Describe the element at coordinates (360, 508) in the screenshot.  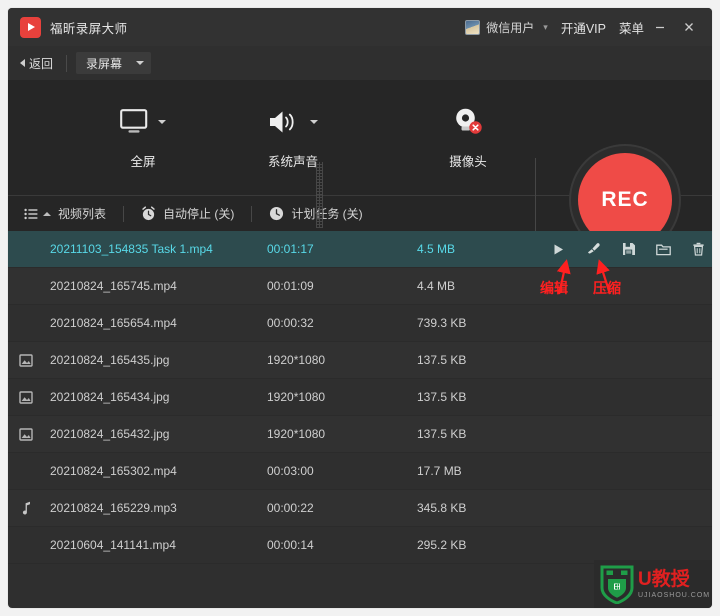
I see `table-row: 20210824_165229.mp3 00:00:22 345.8 KB` at that location.